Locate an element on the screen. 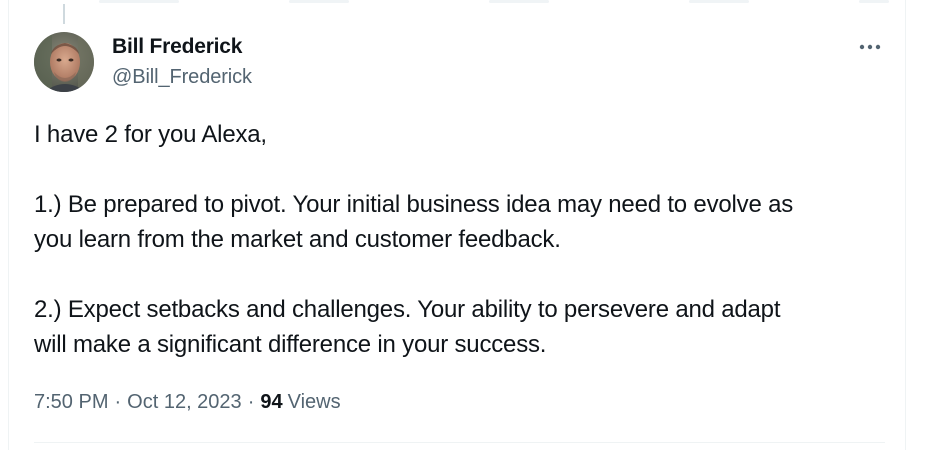  tweet-date: Oct 12, 2023 is located at coordinates (184, 402).